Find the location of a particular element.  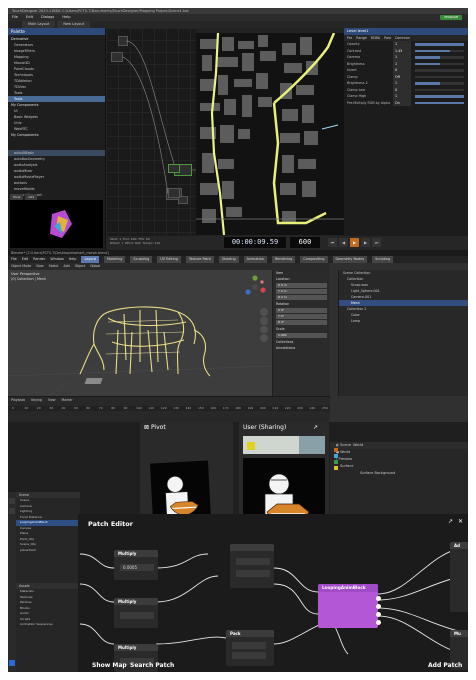

upgrade-button: UPGRADE is located at coordinates (451, 17).